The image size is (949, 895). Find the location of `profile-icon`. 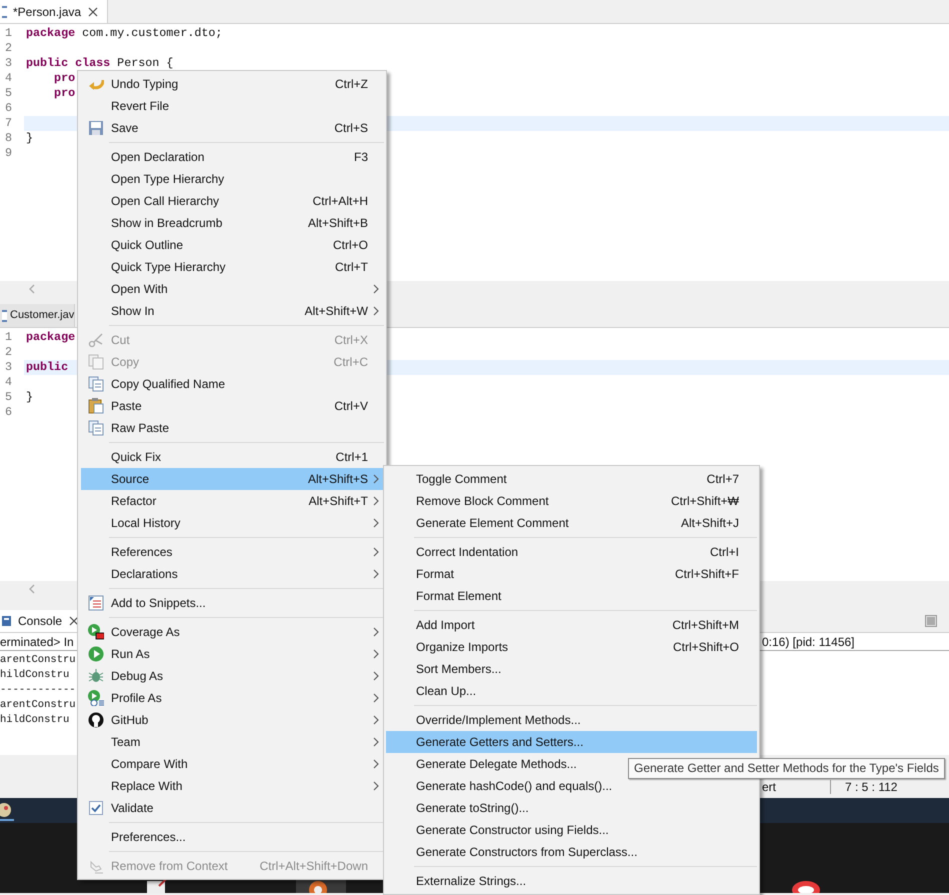

profile-icon is located at coordinates (96, 698).